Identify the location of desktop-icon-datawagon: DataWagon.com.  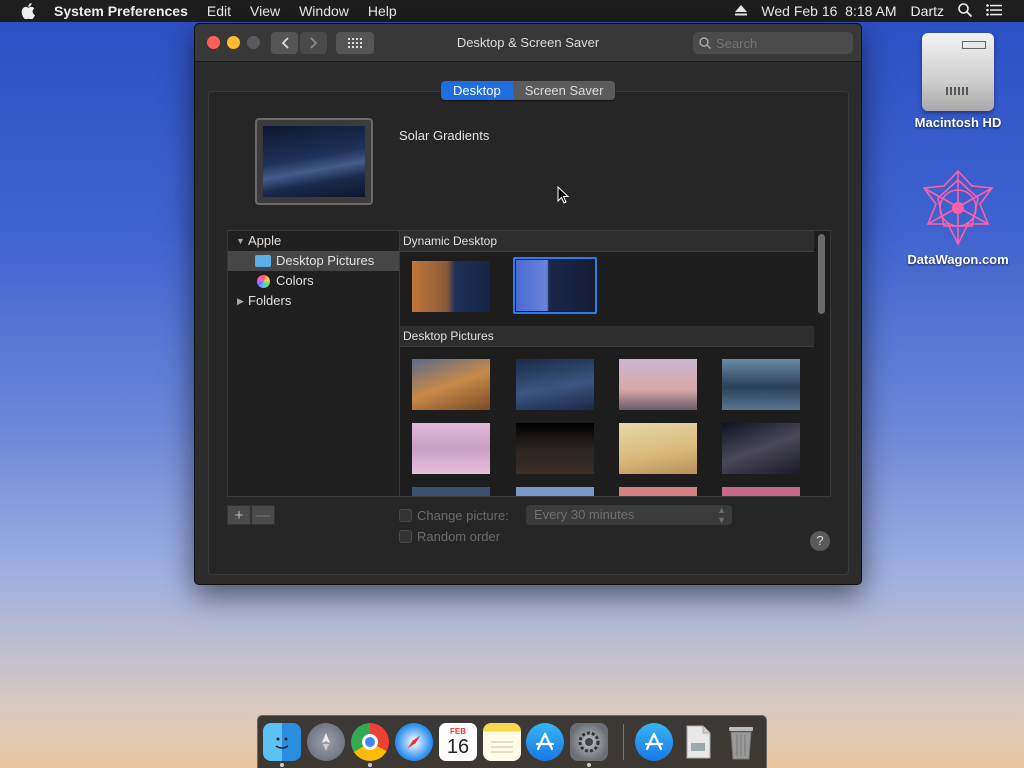
(958, 217).